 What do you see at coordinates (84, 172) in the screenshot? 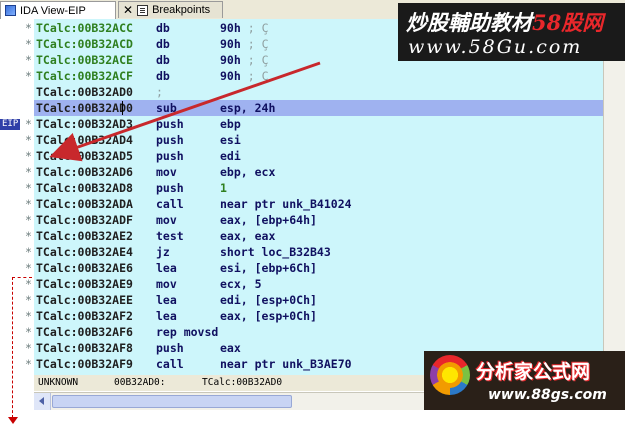
I see `line-address: TCalc:00B32AD6` at bounding box center [84, 172].